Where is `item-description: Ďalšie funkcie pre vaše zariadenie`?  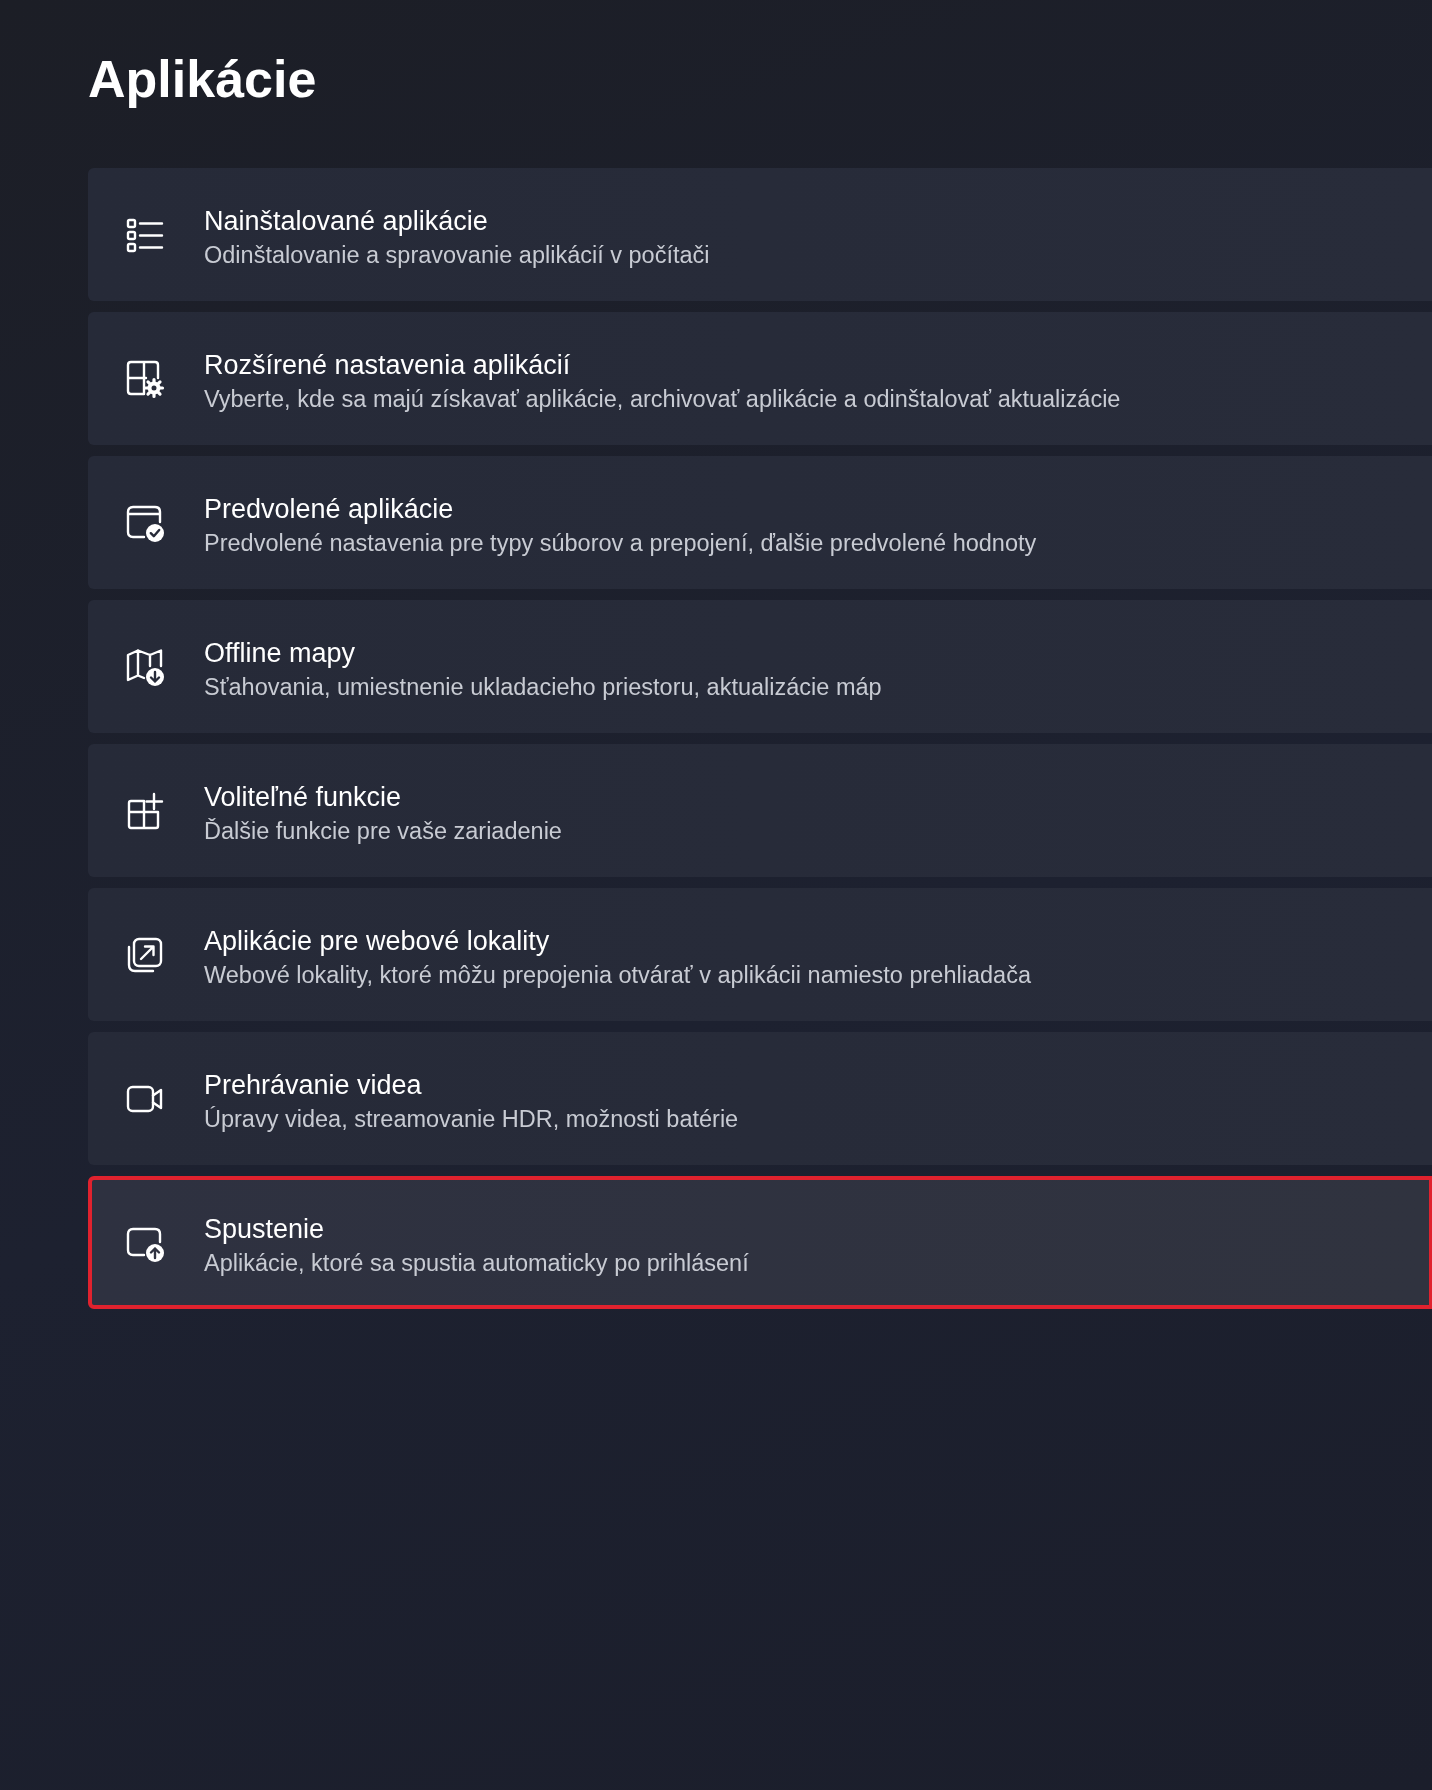 item-description: Ďalšie funkcie pre vaše zariadenie is located at coordinates (383, 831).